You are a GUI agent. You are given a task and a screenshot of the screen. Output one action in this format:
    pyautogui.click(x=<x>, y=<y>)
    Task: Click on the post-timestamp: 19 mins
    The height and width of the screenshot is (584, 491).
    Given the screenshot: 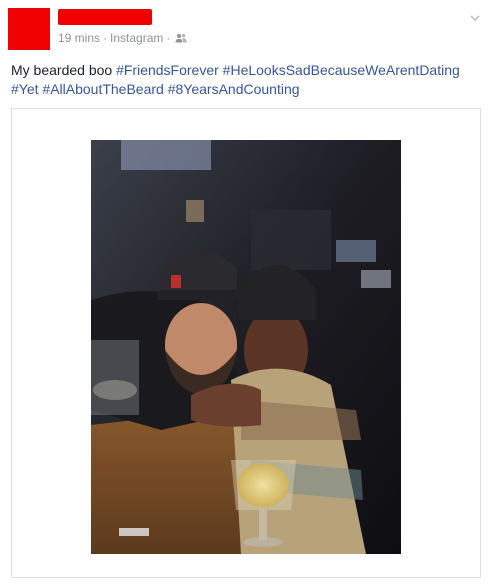 What is the action you would take?
    pyautogui.click(x=79, y=38)
    